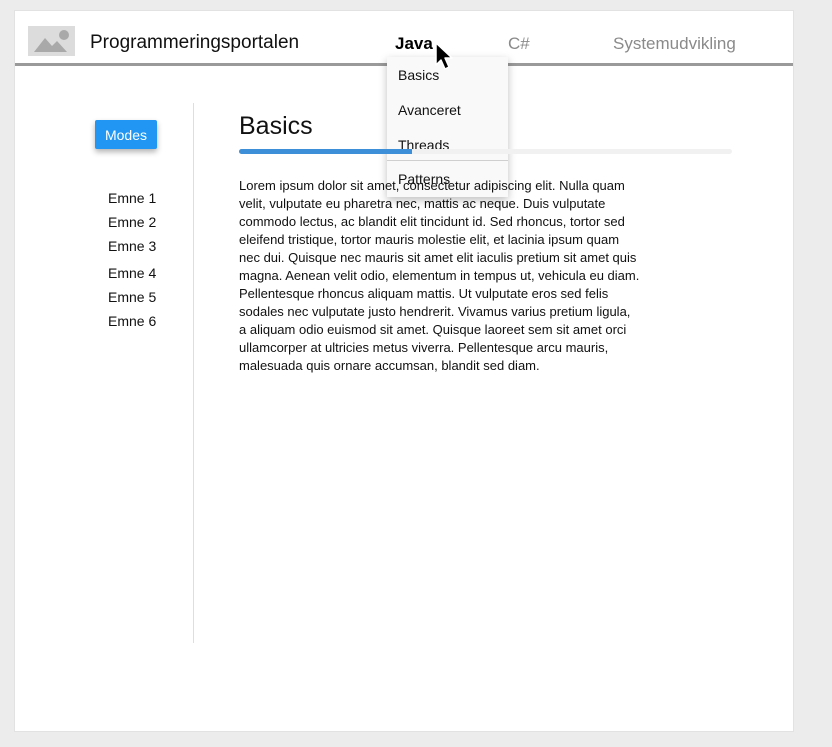 This screenshot has width=832, height=747. I want to click on progress-fill, so click(325, 151).